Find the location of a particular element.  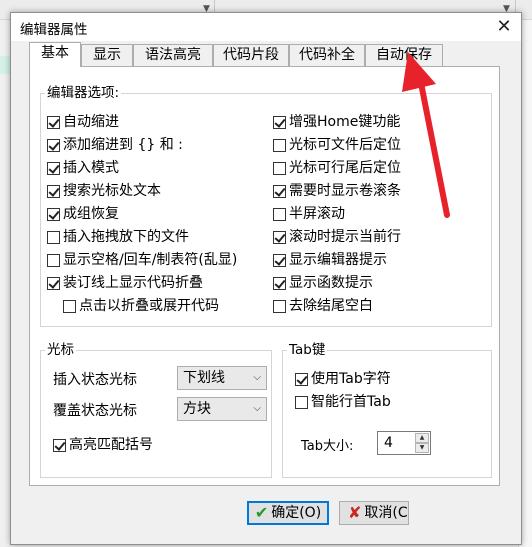

tab-key-group: Tab键 使用Tab字符 智能行首Tab Tab大小: 4 ▲ ▼ is located at coordinates (387, 410).